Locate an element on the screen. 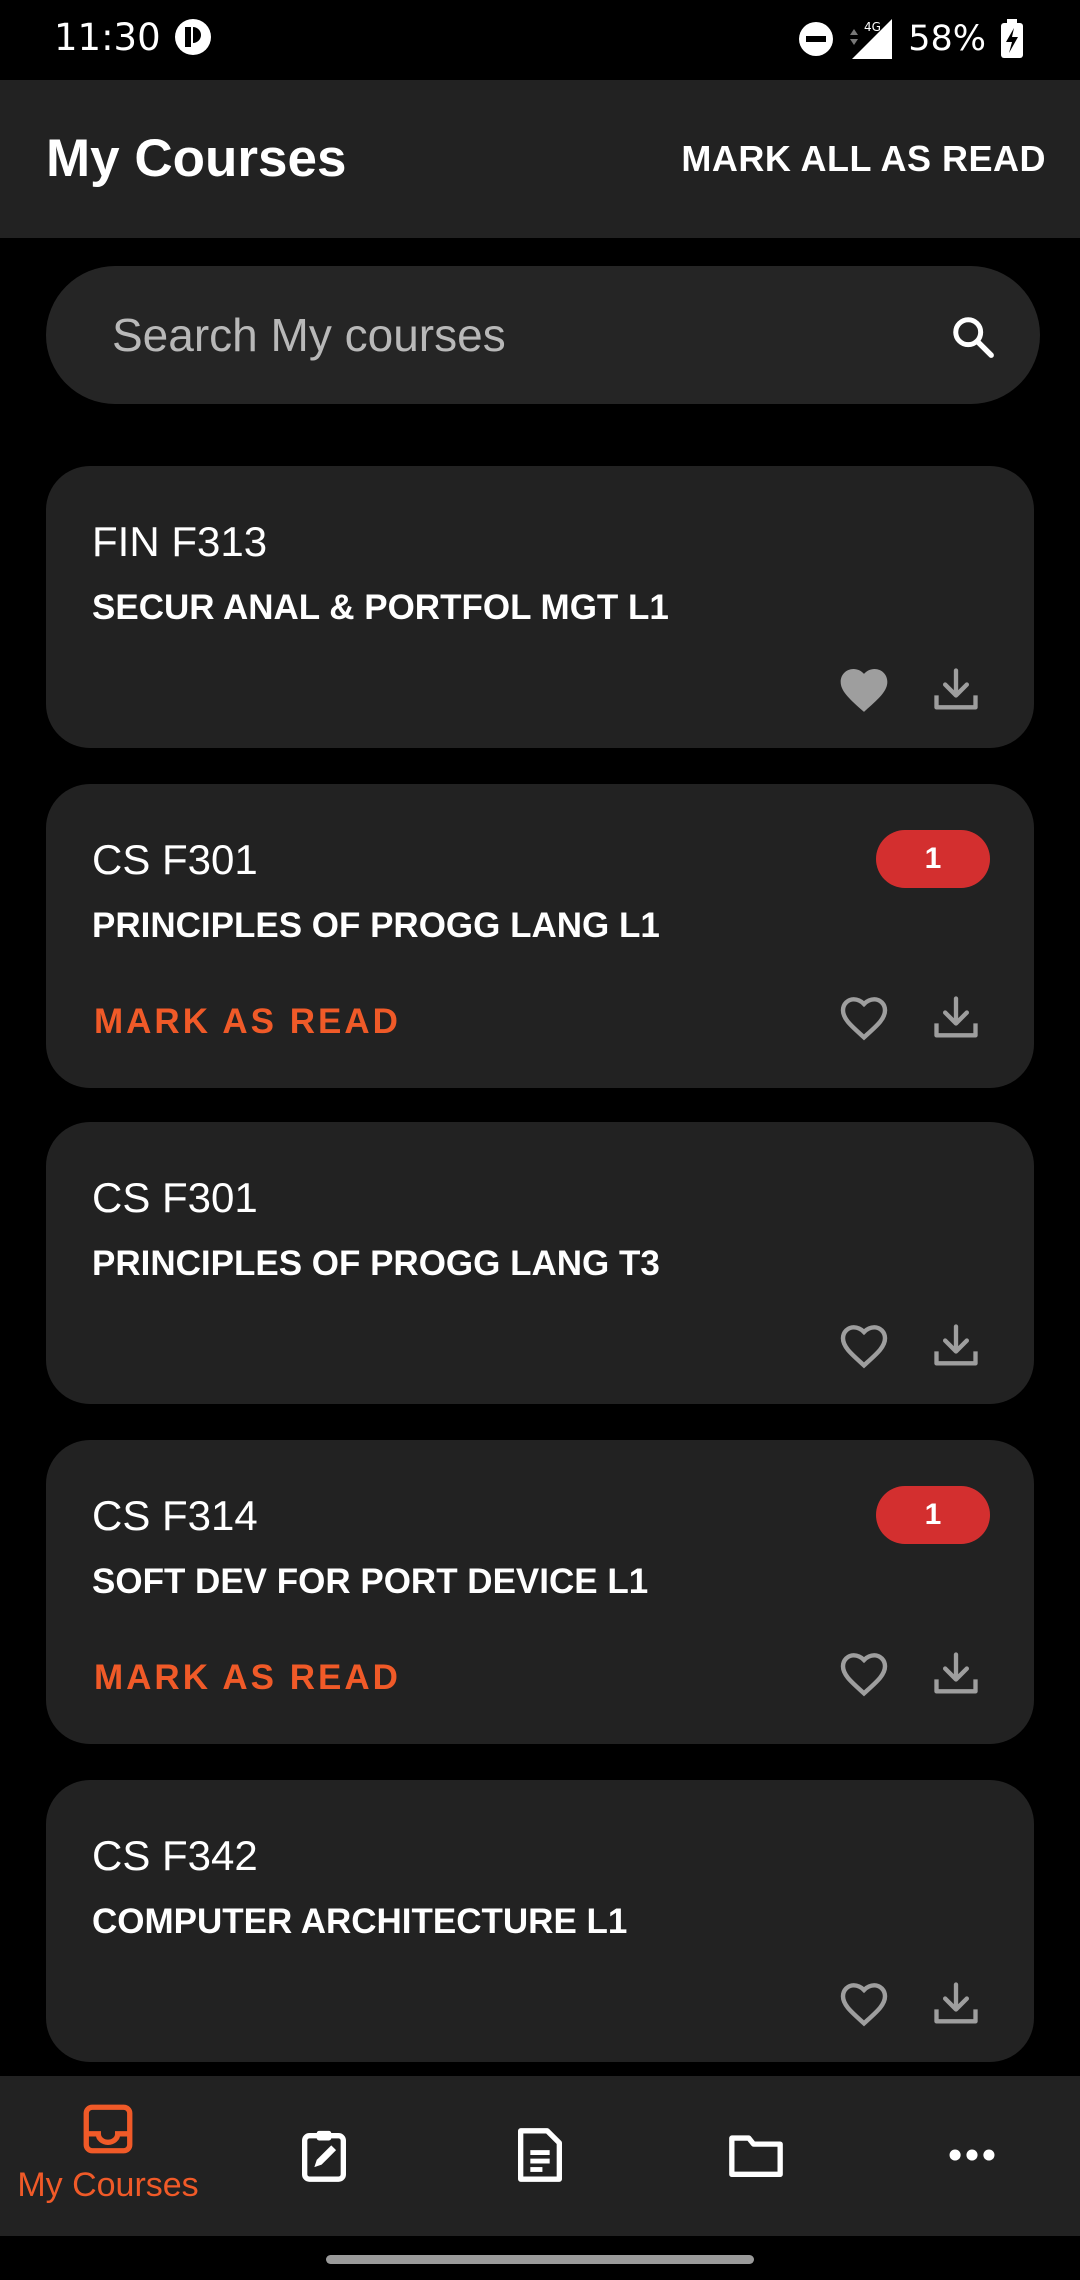 This screenshot has width=1080, height=2280. do-not-disturb-icon is located at coordinates (816, 39).